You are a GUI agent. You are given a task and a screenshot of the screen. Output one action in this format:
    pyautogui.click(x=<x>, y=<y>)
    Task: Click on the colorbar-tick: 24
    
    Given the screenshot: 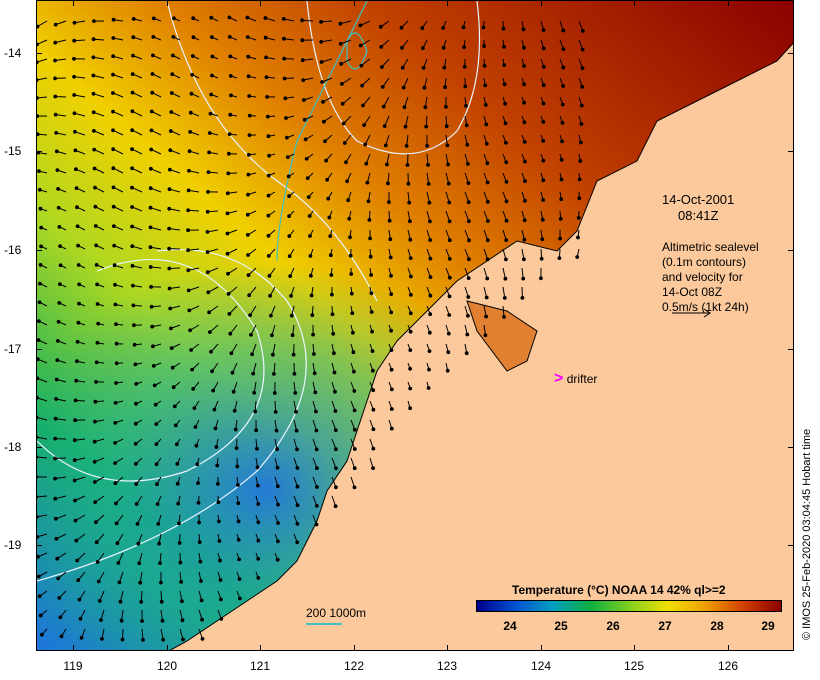 What is the action you would take?
    pyautogui.click(x=510, y=626)
    